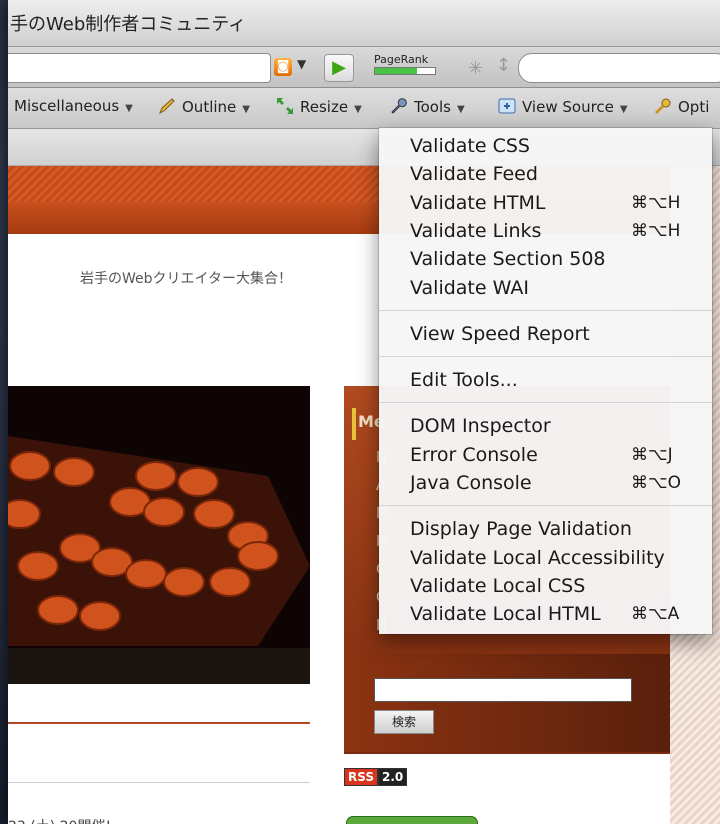  I want to click on content-divider-thin, so click(159, 782).